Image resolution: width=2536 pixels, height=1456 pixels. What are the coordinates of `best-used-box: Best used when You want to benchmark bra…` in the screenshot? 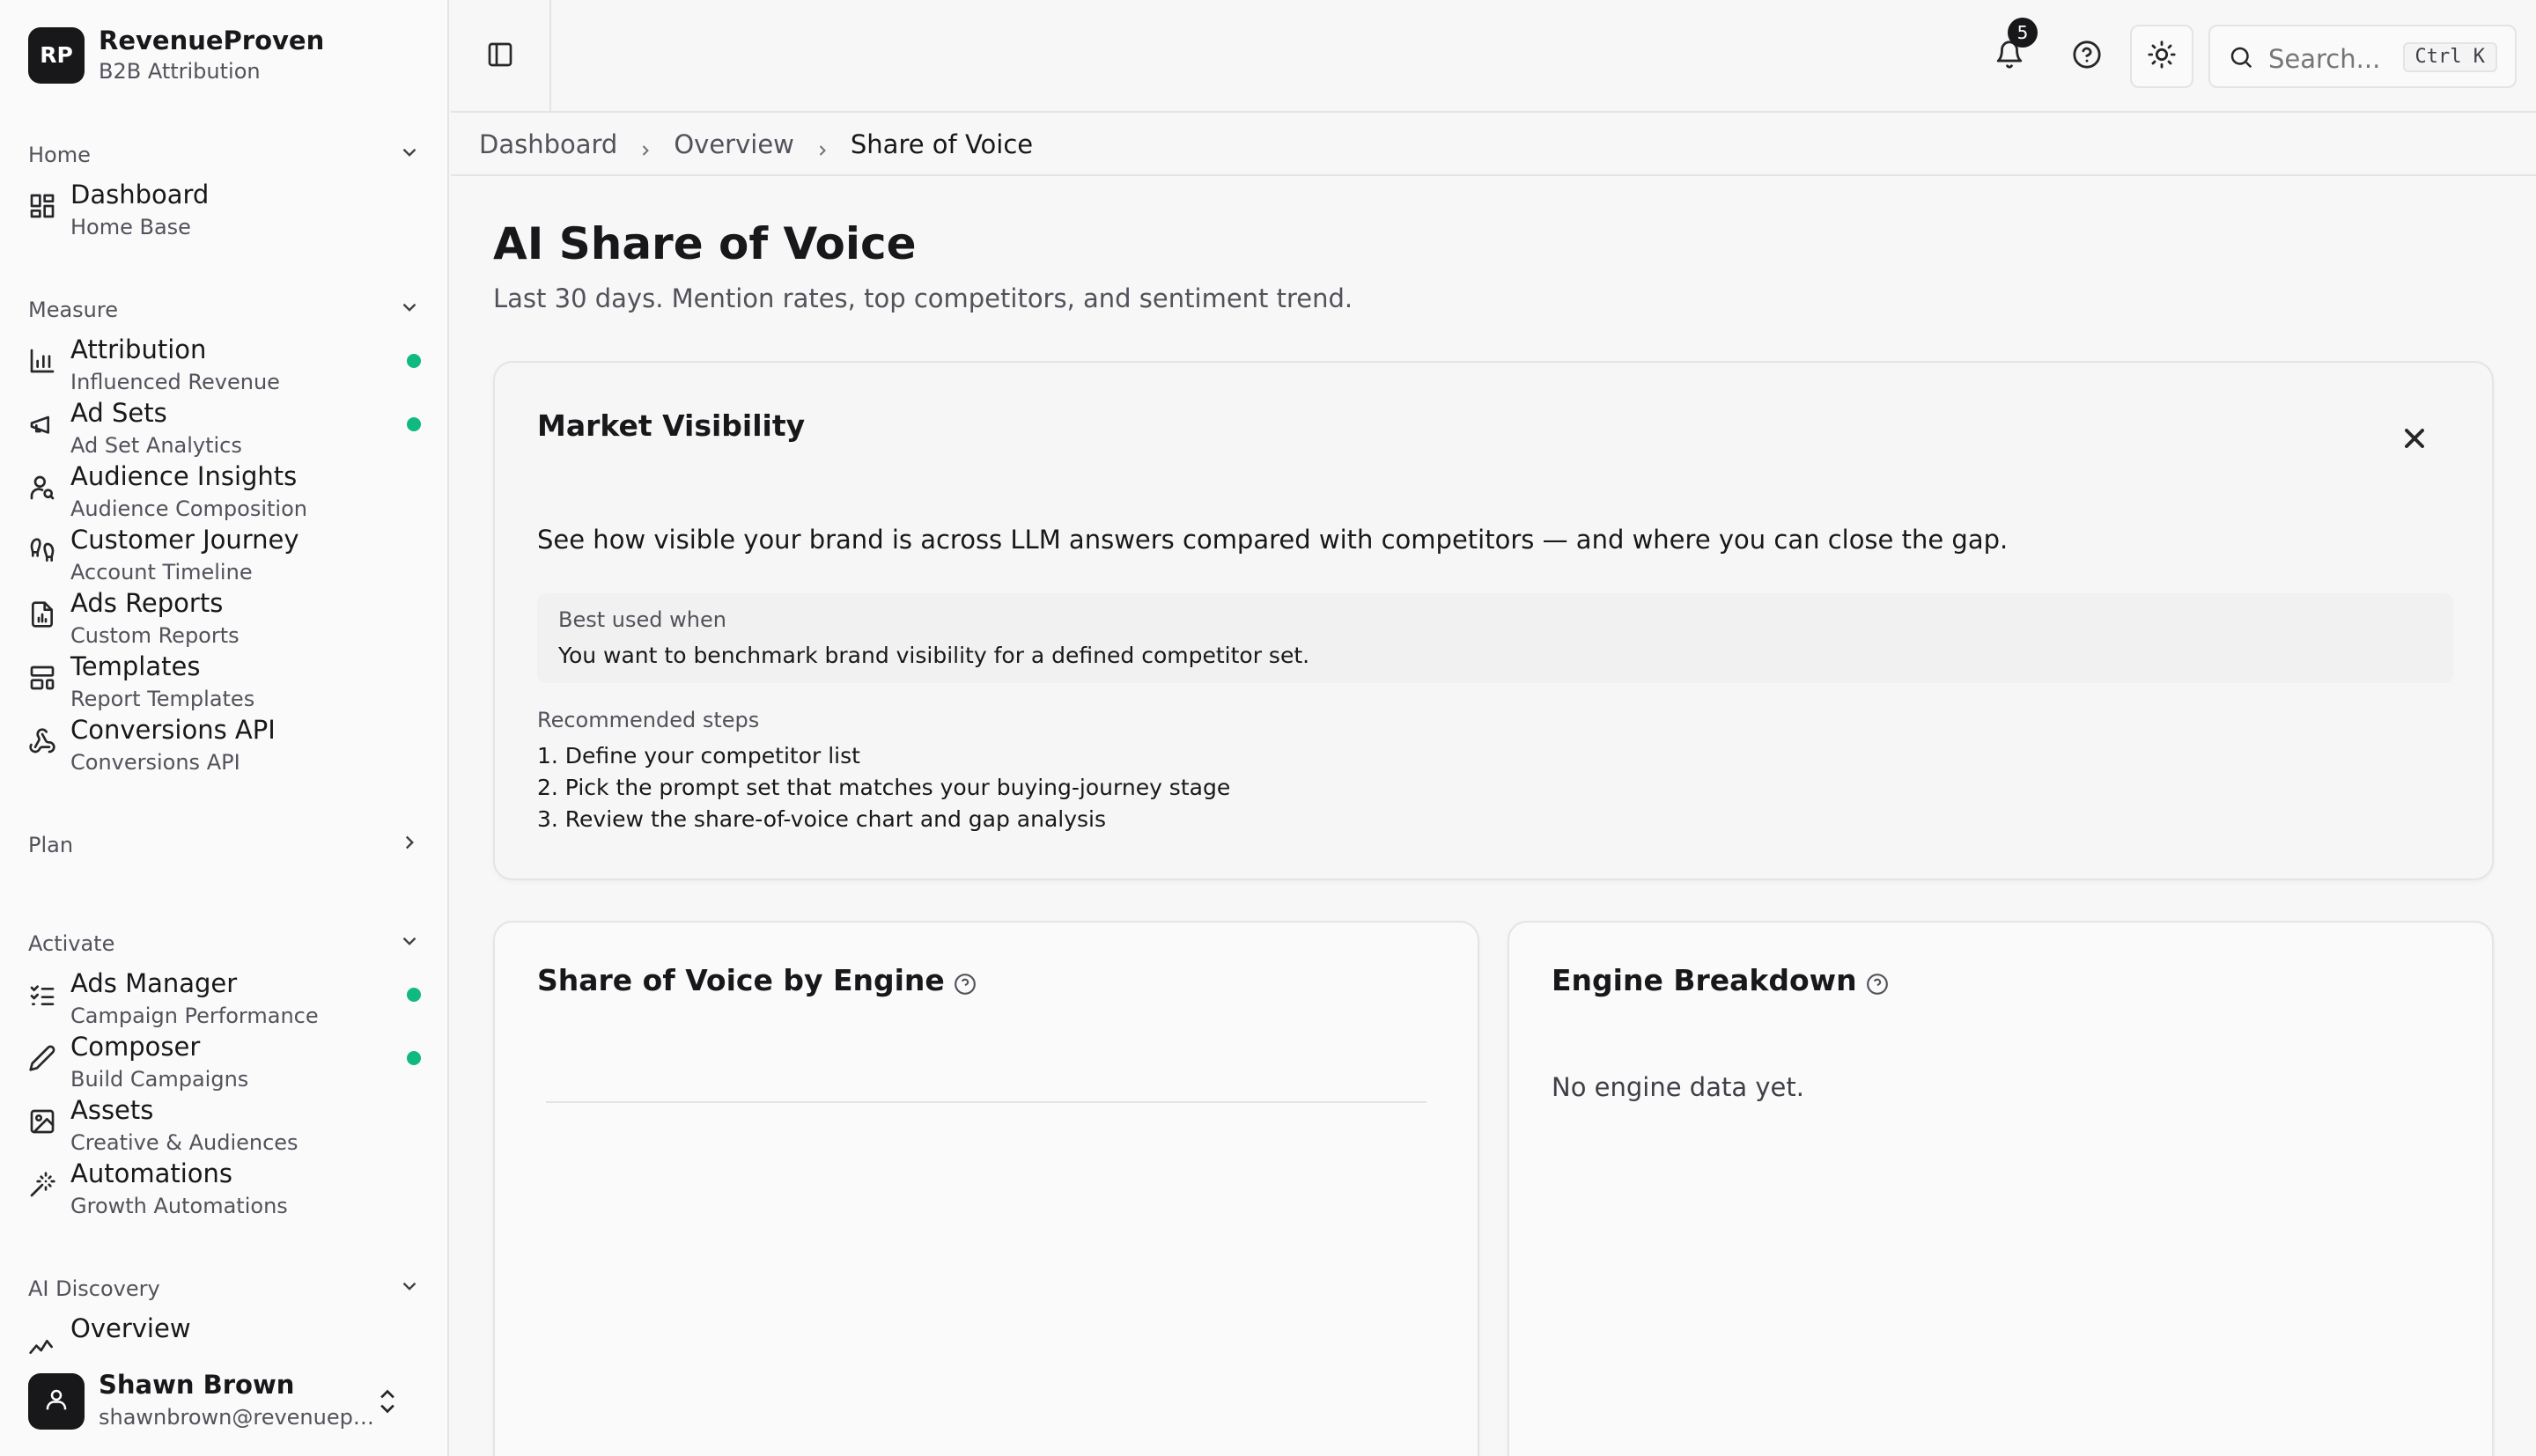 It's located at (1495, 638).